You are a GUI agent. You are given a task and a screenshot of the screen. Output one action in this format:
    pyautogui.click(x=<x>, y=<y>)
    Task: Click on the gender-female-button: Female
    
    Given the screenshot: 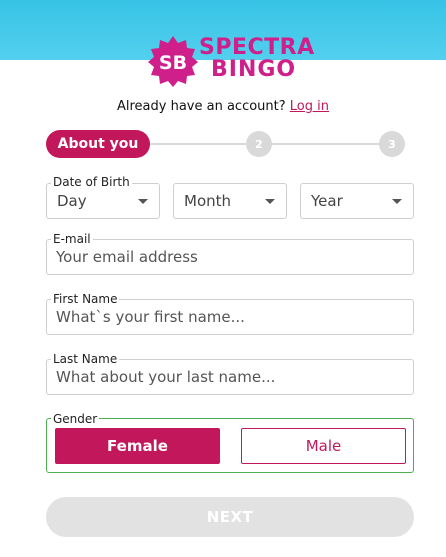 What is the action you would take?
    pyautogui.click(x=137, y=446)
    